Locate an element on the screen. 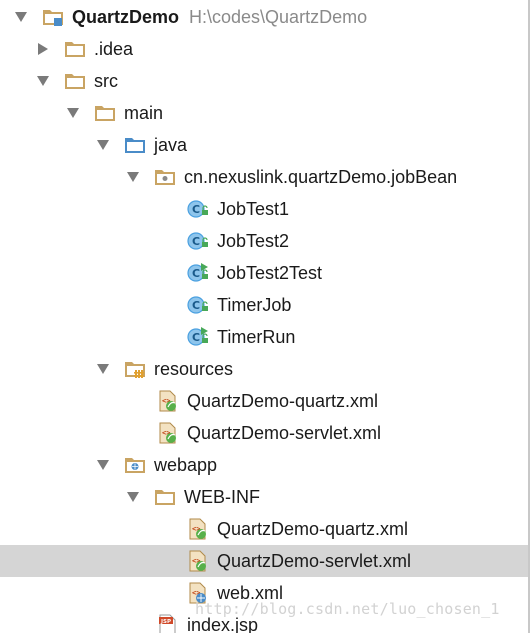 Image resolution: width=530 pixels, height=633 pixels. tree-row-jobtest2test: C JobTest2Test is located at coordinates (264, 273).